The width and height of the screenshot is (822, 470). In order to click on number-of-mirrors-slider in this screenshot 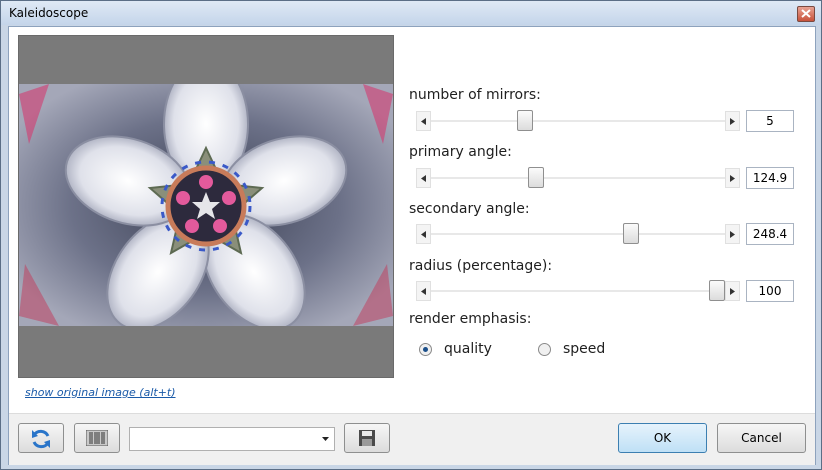, I will do `click(578, 120)`.